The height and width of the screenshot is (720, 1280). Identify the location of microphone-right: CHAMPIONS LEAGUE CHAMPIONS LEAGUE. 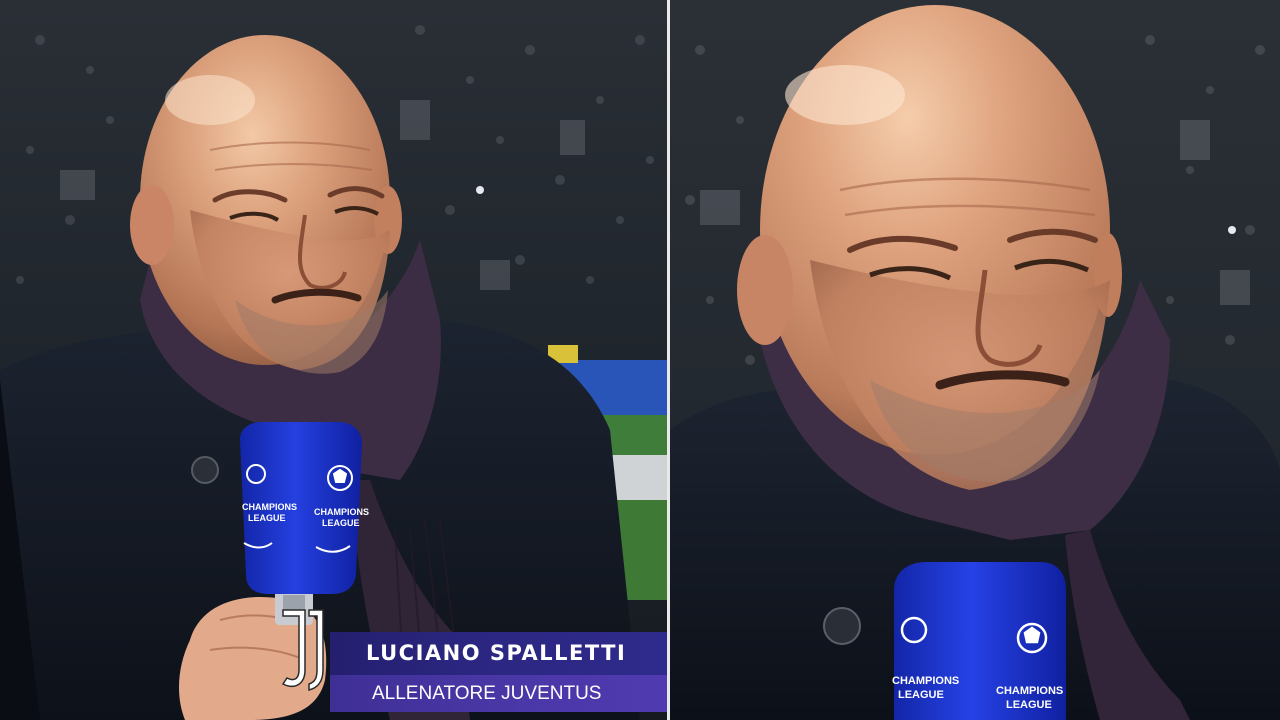
(979, 641).